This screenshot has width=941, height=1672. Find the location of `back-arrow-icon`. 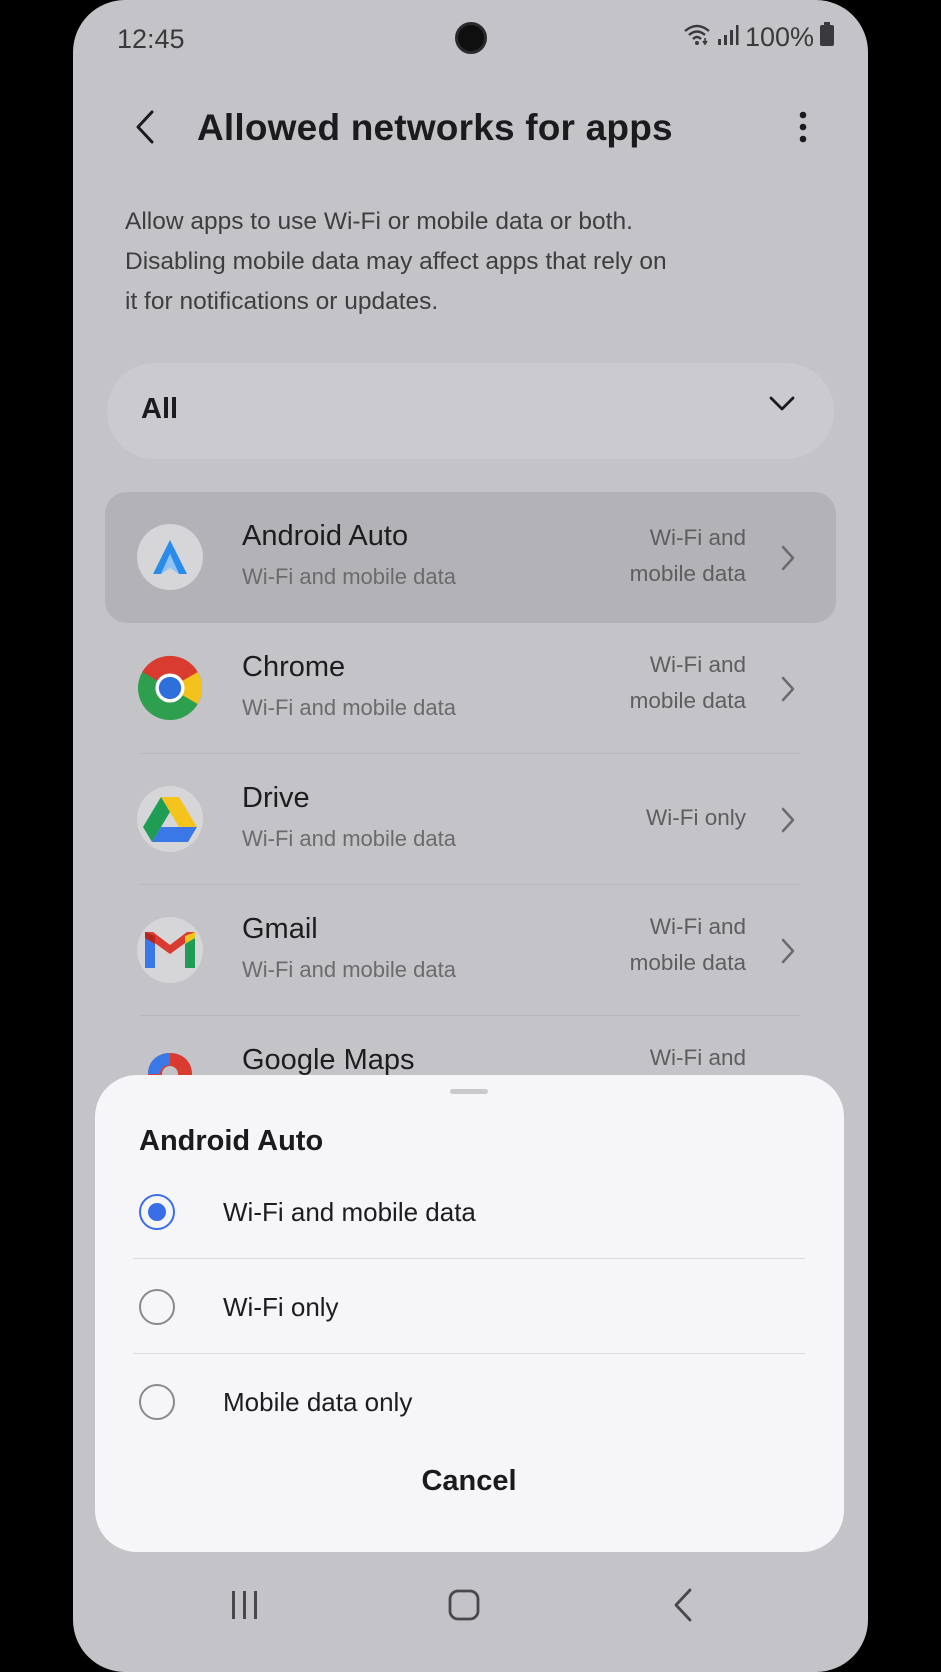

back-arrow-icon is located at coordinates (145, 127).